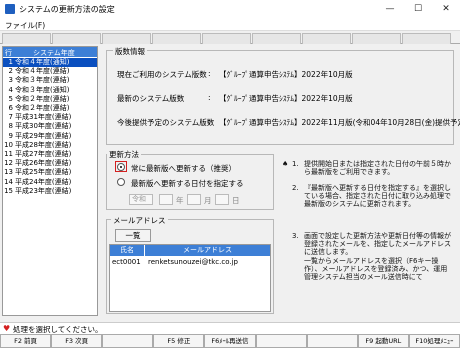 The height and width of the screenshot is (348, 460). What do you see at coordinates (230, 328) in the screenshot?
I see `status-bar: ♥ 処理を選択してください。` at bounding box center [230, 328].